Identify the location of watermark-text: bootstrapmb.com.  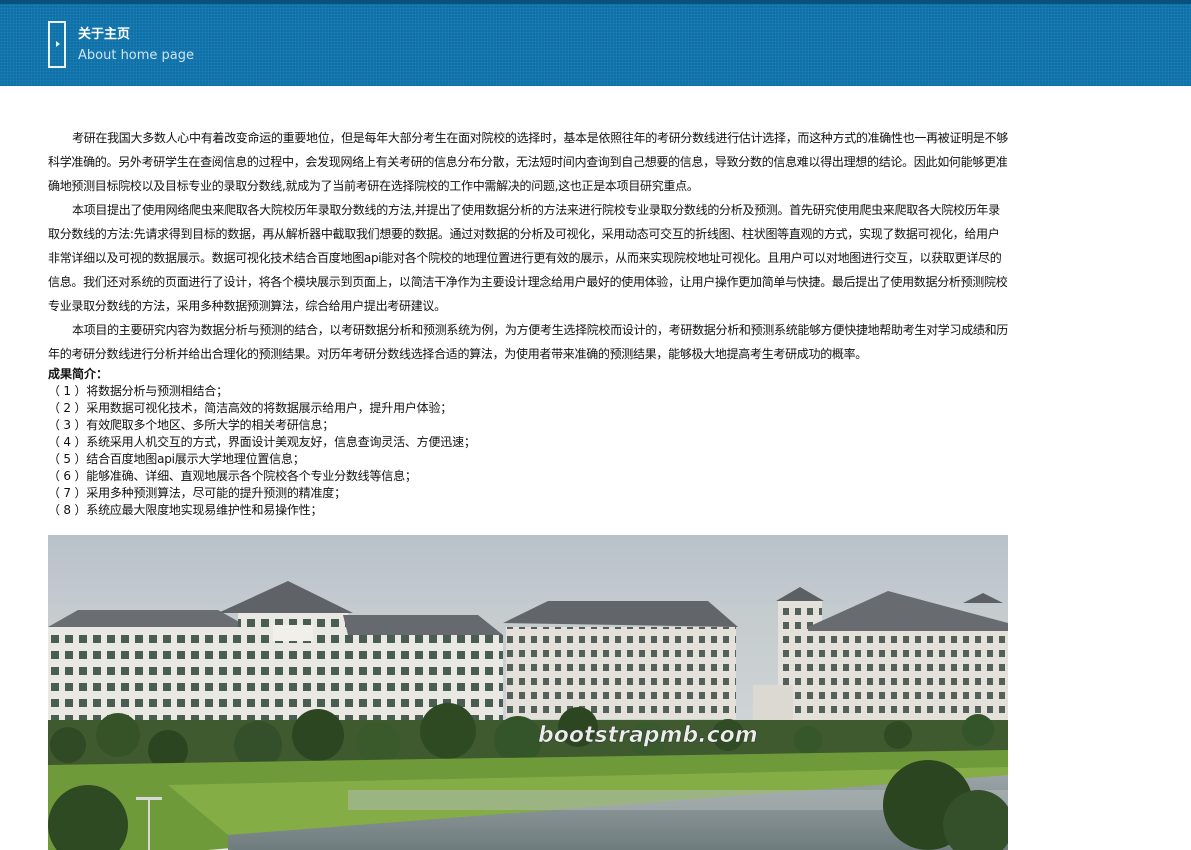
(648, 735).